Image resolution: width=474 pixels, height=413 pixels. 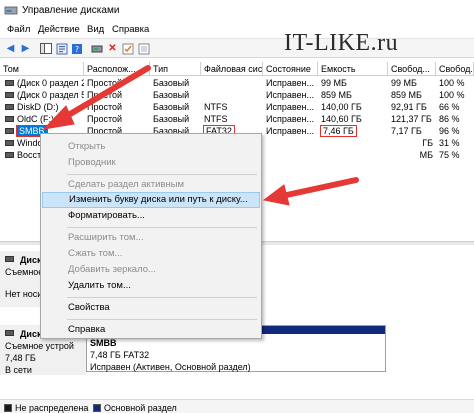 I want to click on partition-status: Исправен (Активен, Основной раздел), so click(x=170, y=367).